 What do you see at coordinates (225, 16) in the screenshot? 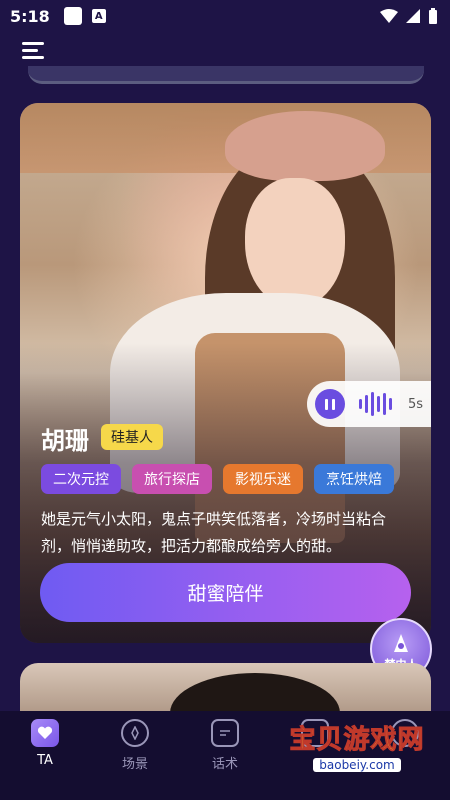
I see `status-bar: 5:18 A` at bounding box center [225, 16].